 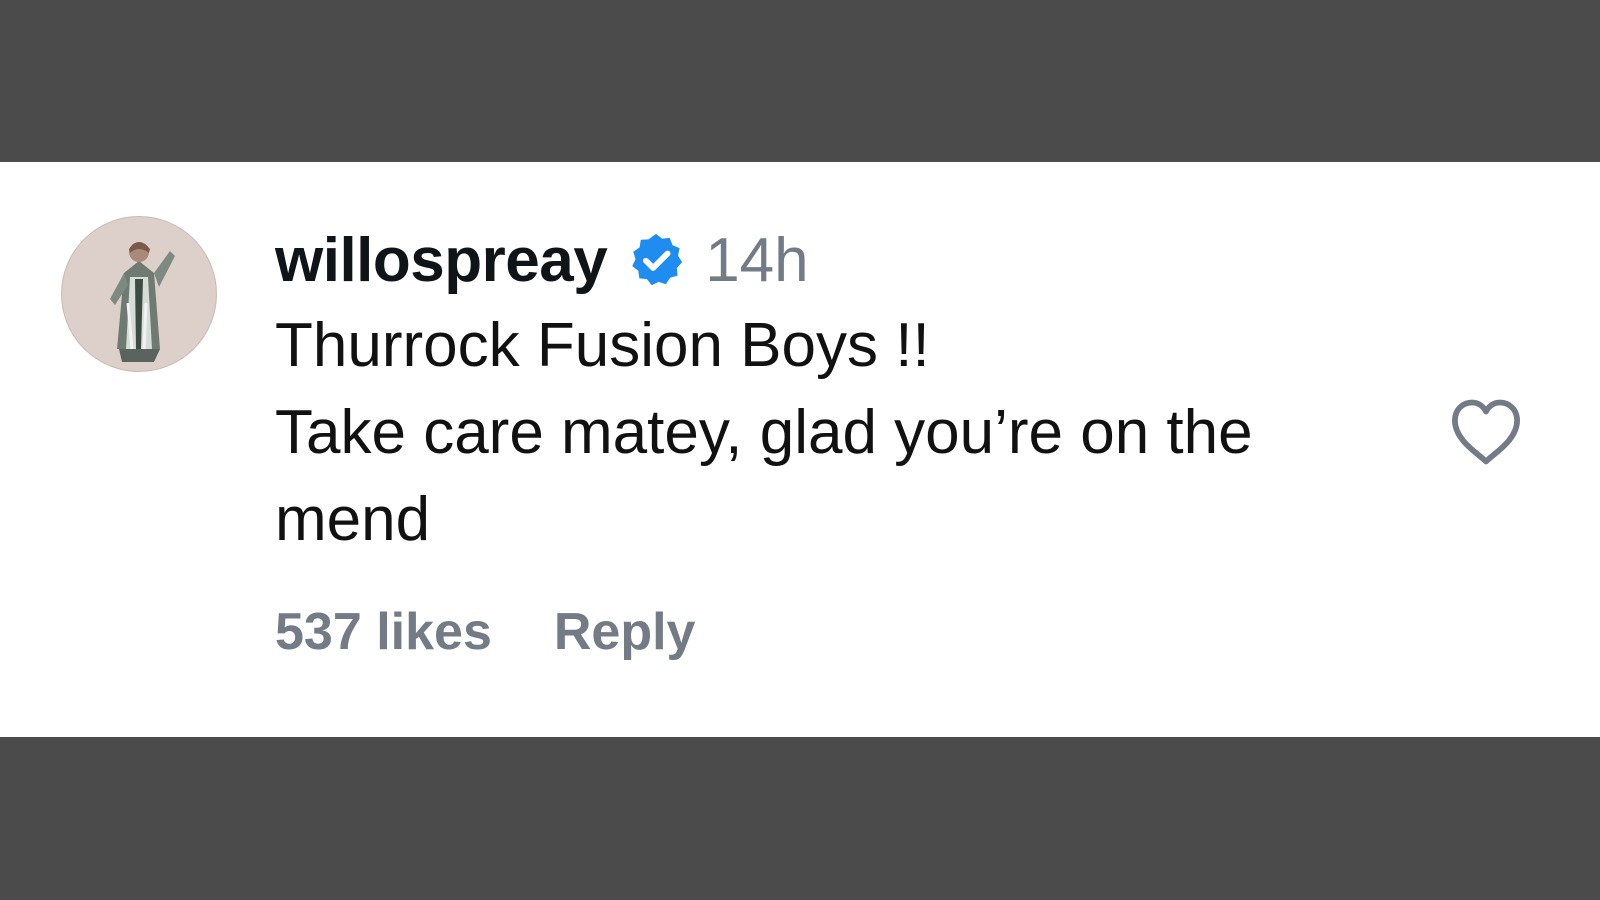 I want to click on username: willospreay, so click(x=441, y=260).